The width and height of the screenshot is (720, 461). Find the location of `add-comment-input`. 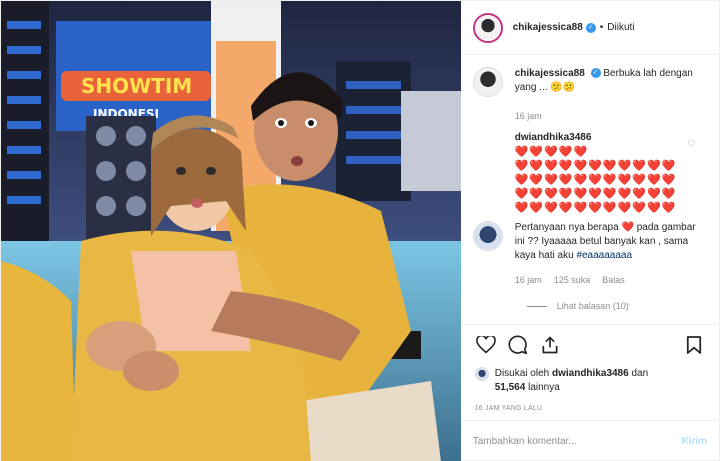

add-comment-input is located at coordinates (577, 441).